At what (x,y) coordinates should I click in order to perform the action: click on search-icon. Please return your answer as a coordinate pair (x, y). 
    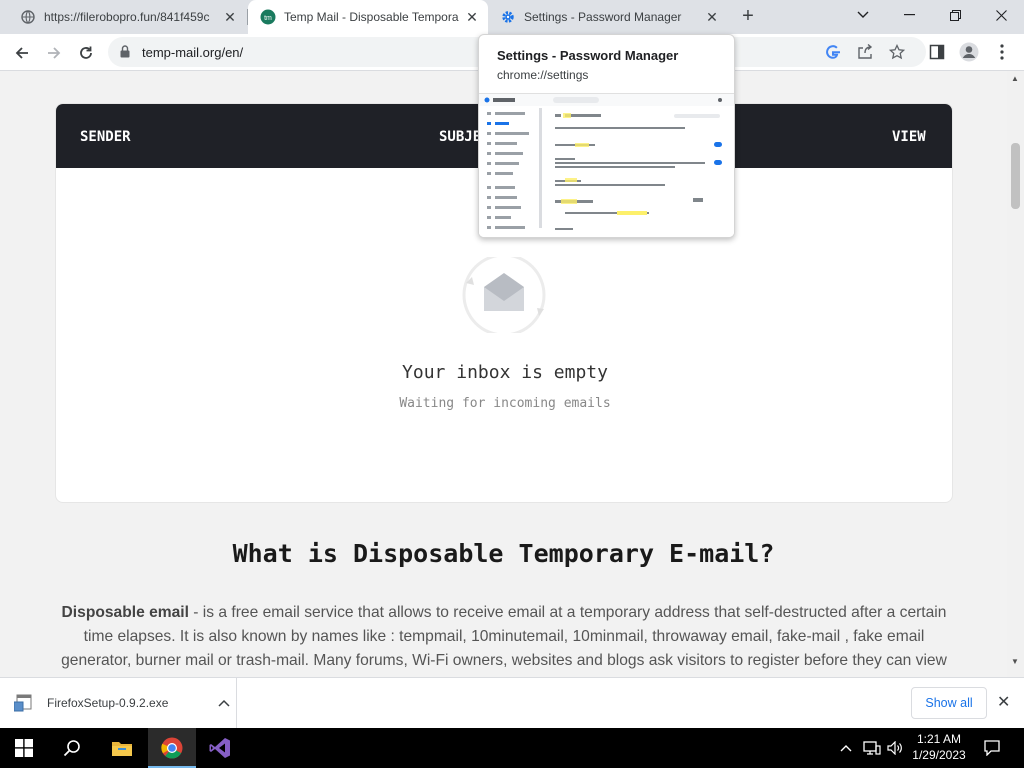
    Looking at the image, I should click on (72, 748).